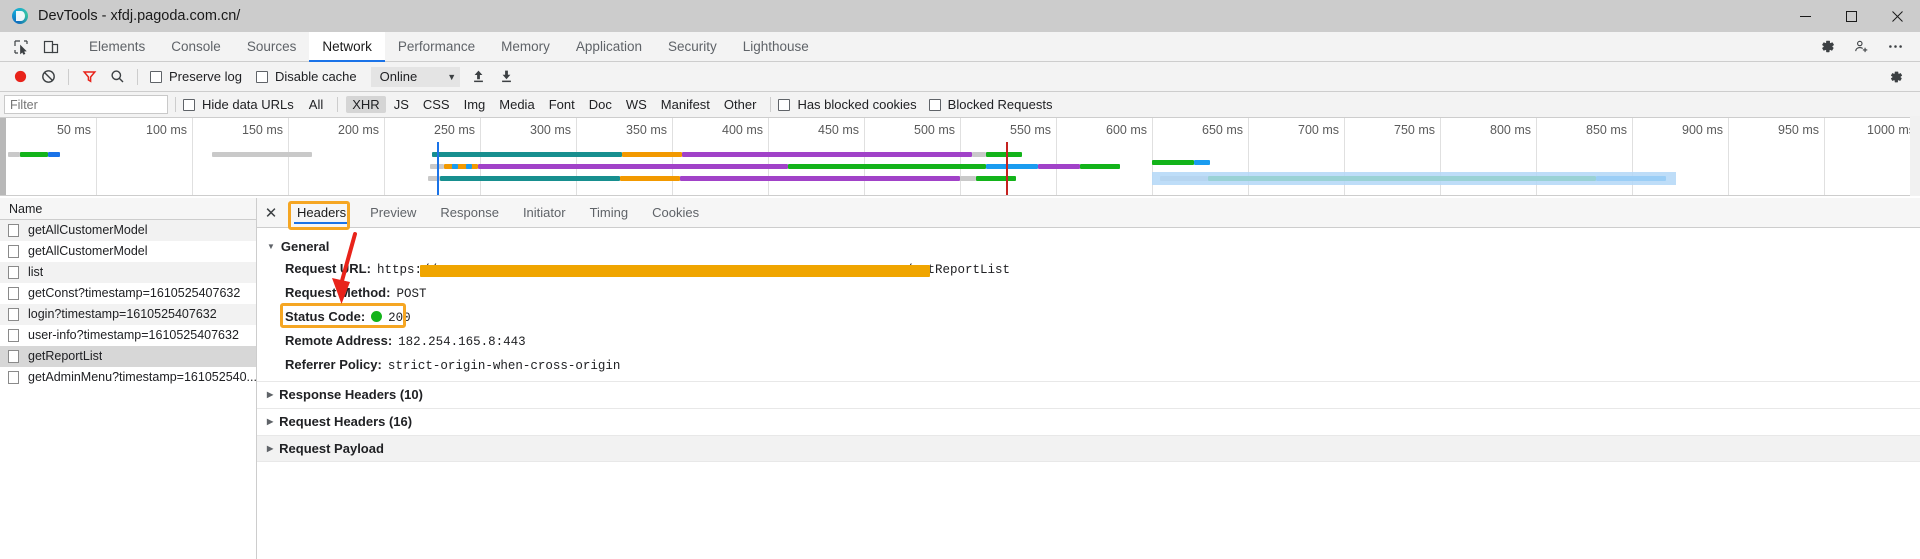 This screenshot has width=1920, height=559. Describe the element at coordinates (1088, 421) in the screenshot. I see `request-headers-section: ▶ Request Headers (16)` at that location.